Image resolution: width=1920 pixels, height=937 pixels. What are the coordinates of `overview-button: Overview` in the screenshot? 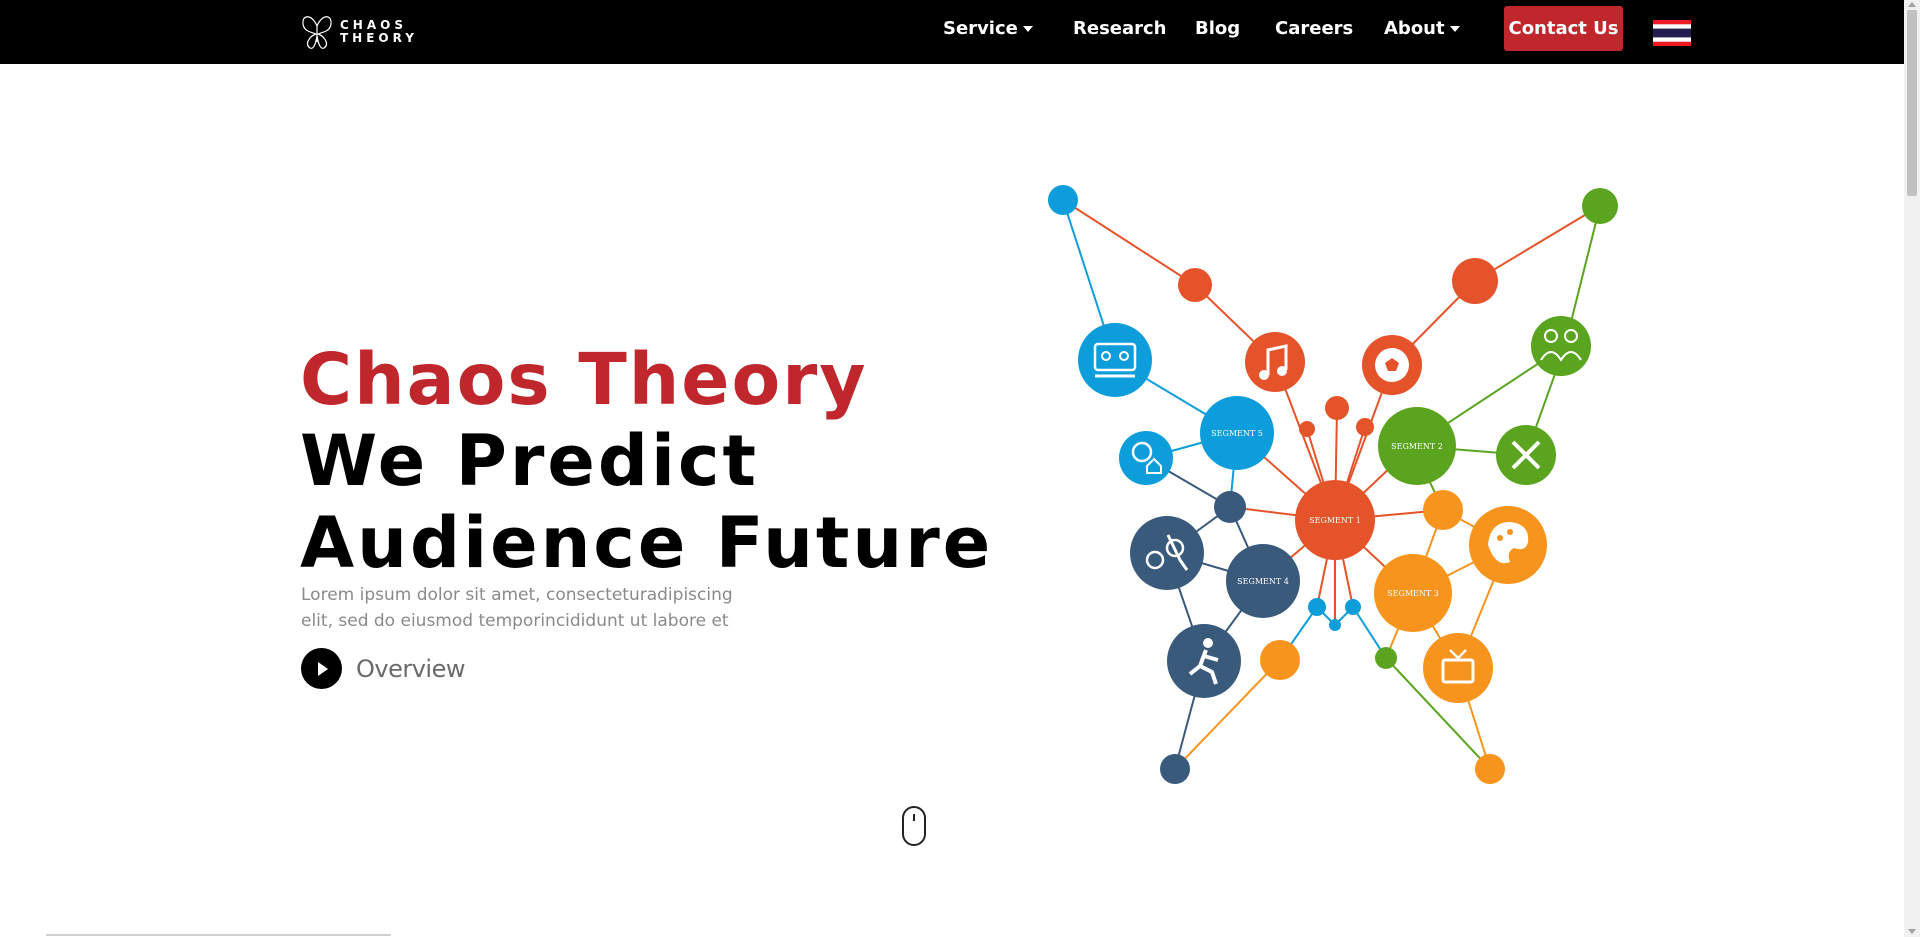 It's located at (383, 668).